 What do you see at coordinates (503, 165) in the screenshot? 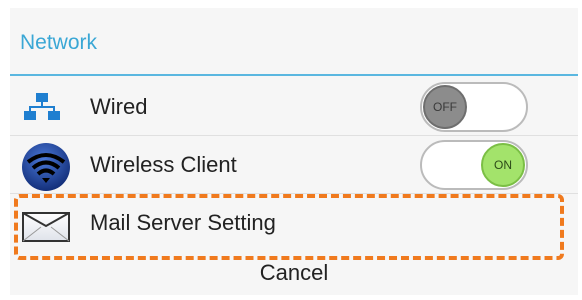
I see `wireless-client-toggle-knob: ON` at bounding box center [503, 165].